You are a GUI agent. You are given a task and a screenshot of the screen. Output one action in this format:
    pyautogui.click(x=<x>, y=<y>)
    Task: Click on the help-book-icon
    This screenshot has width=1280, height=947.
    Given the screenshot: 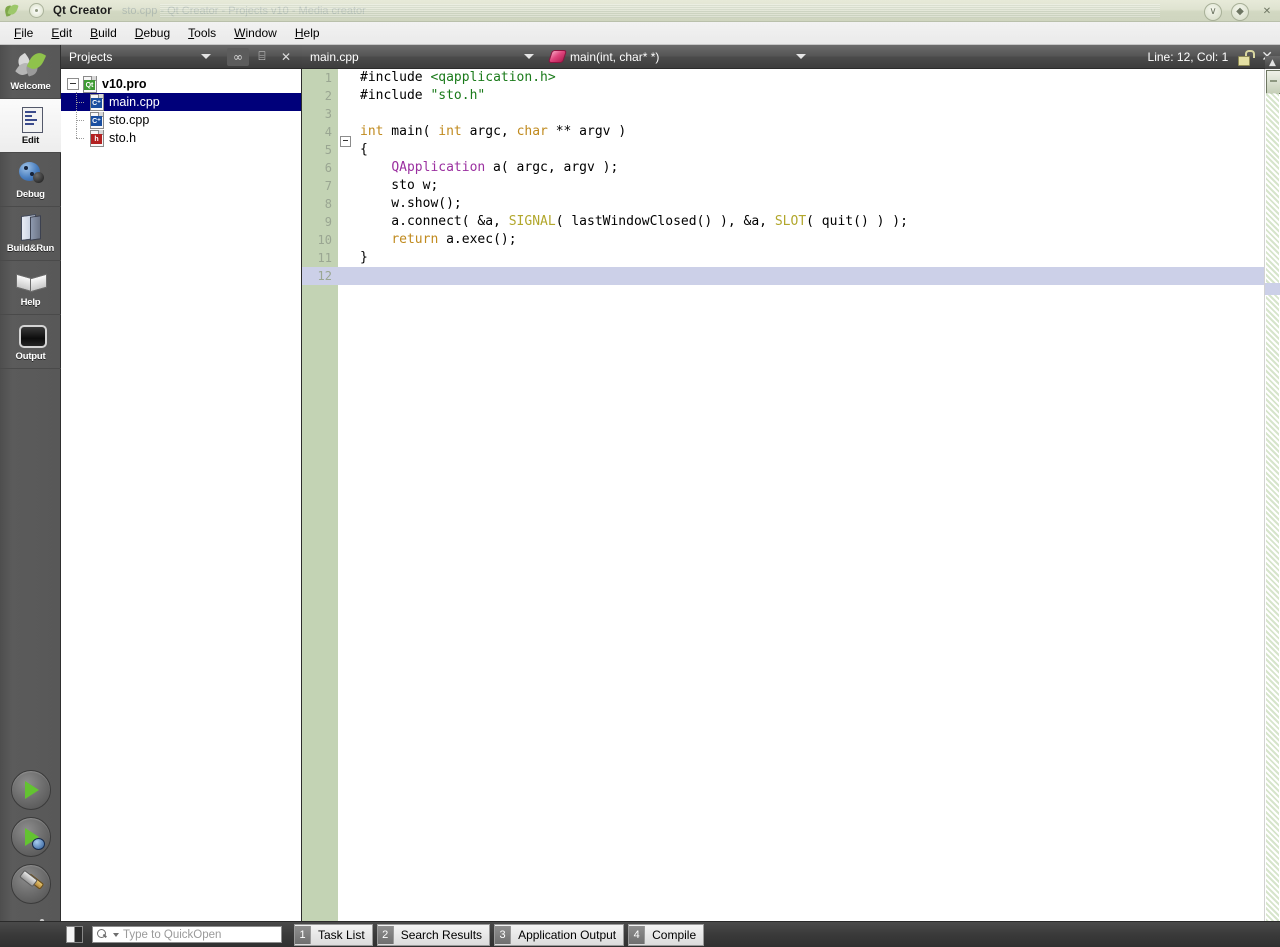 What is the action you would take?
    pyautogui.click(x=31, y=281)
    